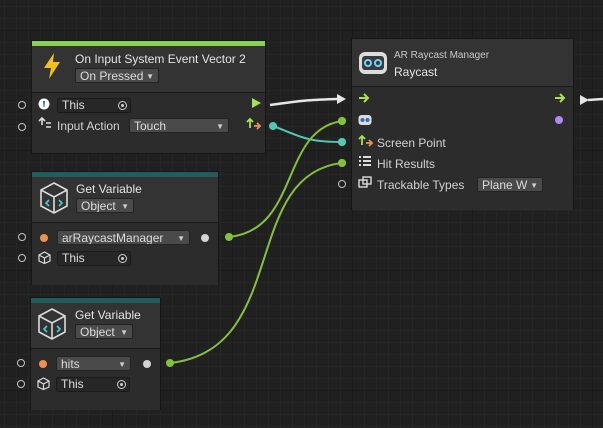 The width and height of the screenshot is (603, 428). I want to click on get-variable-node-2: Get Variable Object ▼ hits ▼ This, so click(95, 353).